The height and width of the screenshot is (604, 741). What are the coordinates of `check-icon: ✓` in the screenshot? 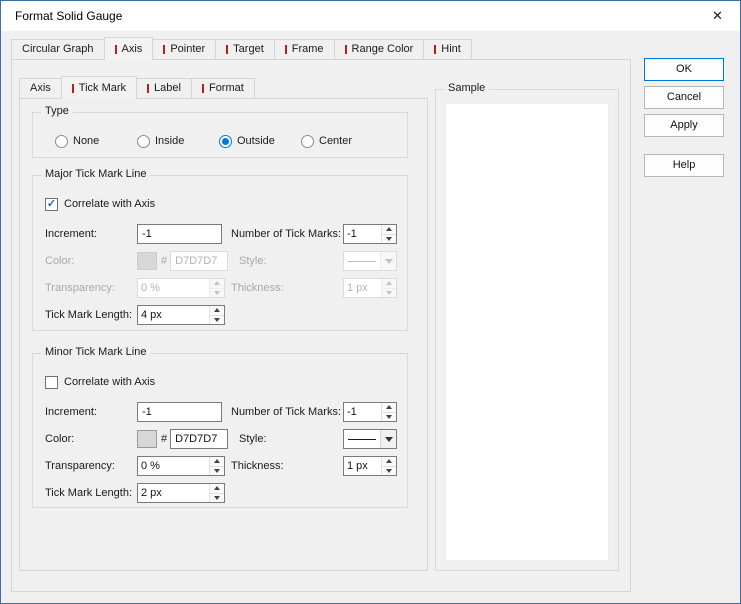 It's located at (51, 203).